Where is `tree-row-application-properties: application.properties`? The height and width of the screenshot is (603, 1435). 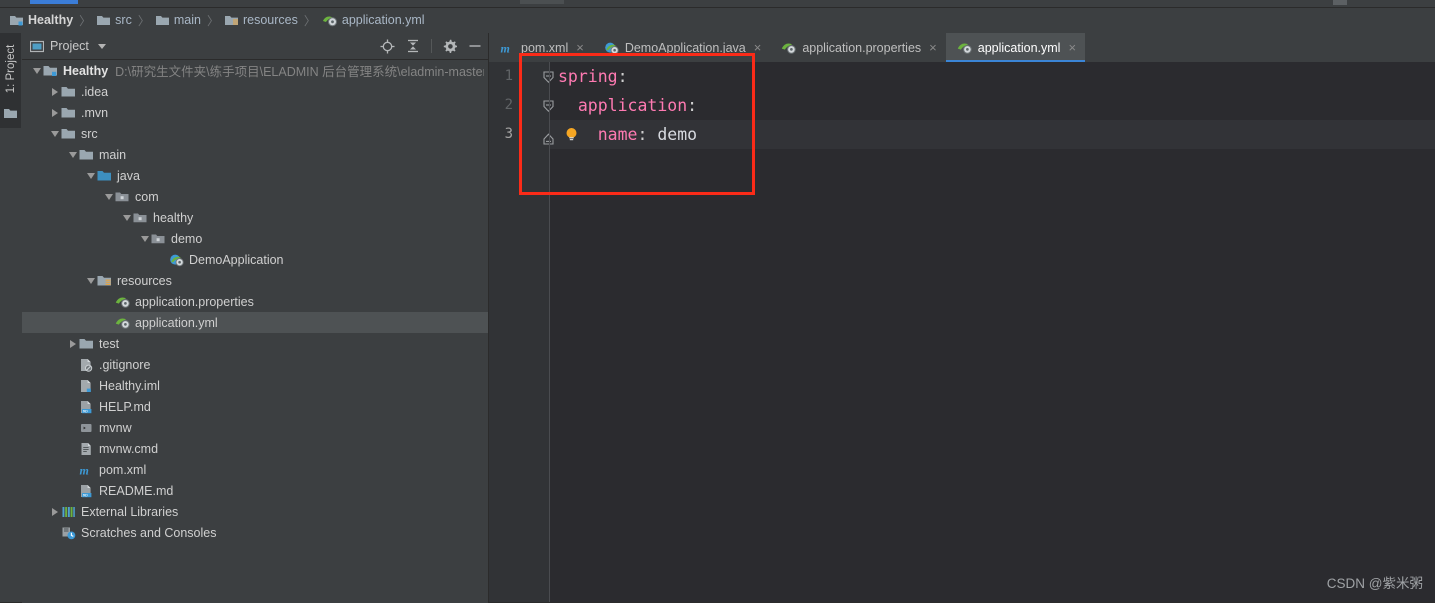 tree-row-application-properties: application.properties is located at coordinates (255, 301).